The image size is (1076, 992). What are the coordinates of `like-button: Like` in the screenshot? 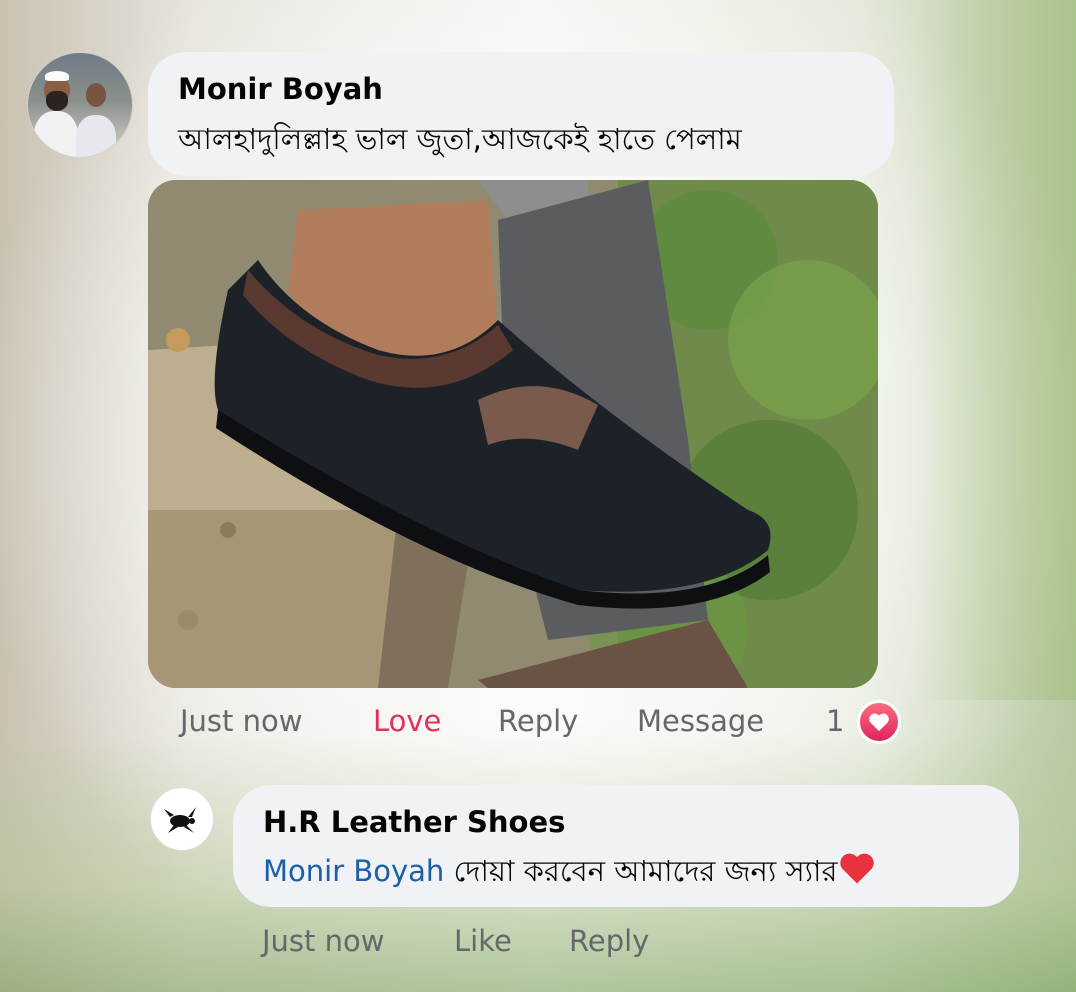 It's located at (483, 941).